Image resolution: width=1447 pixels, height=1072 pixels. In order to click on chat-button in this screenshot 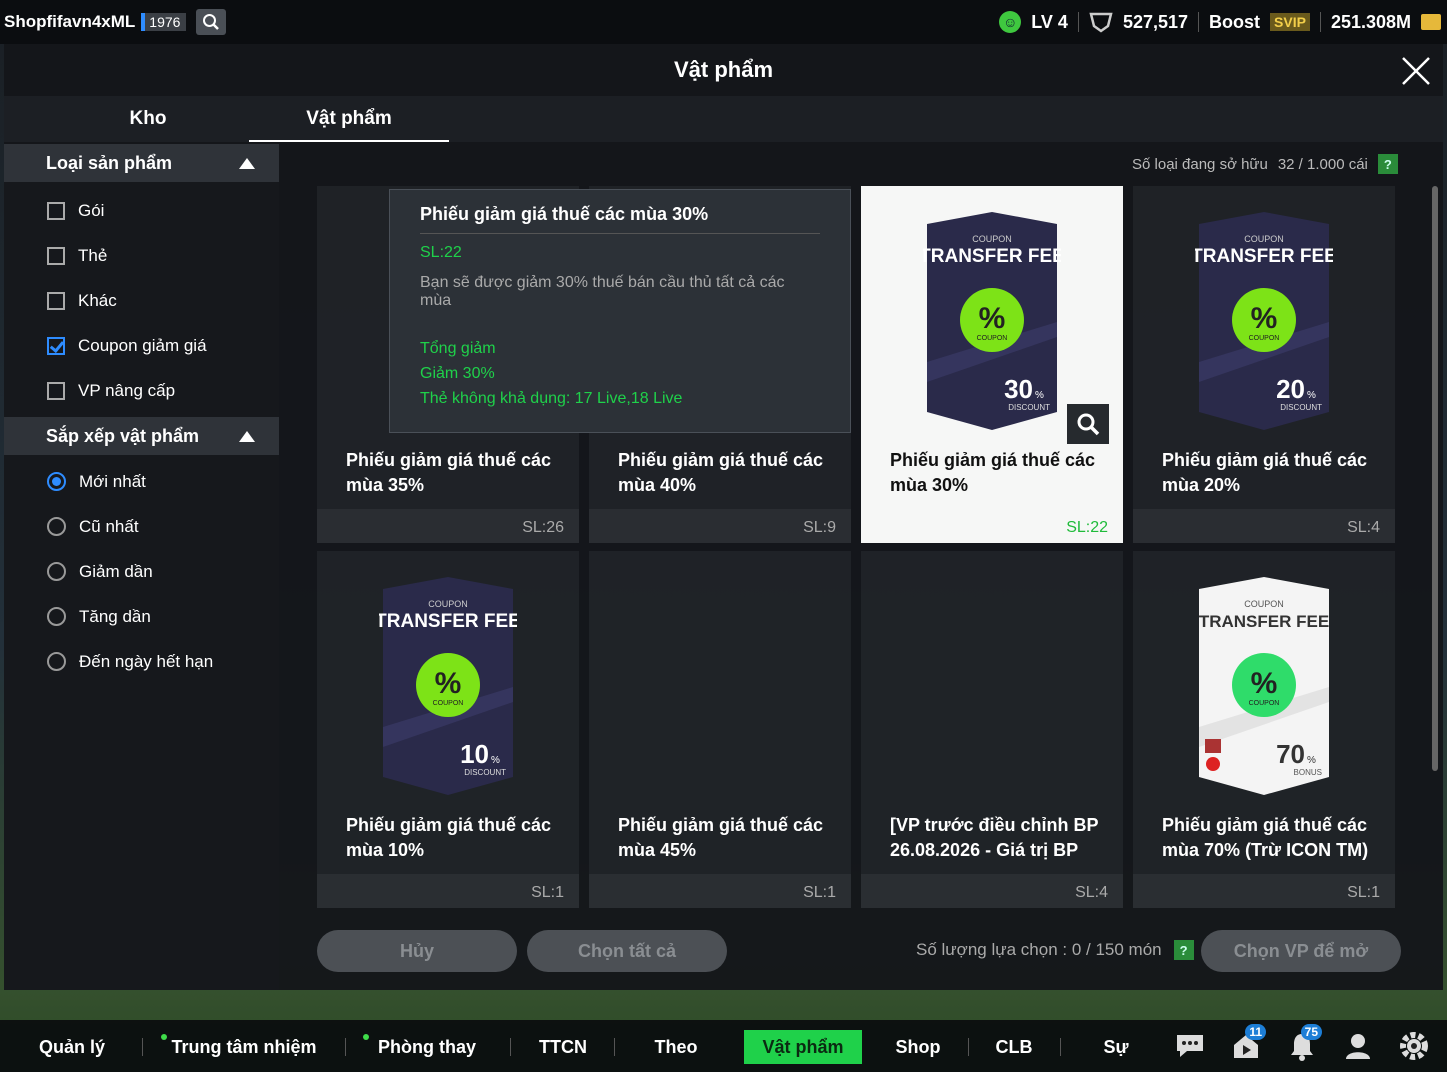, I will do `click(1190, 1046)`.